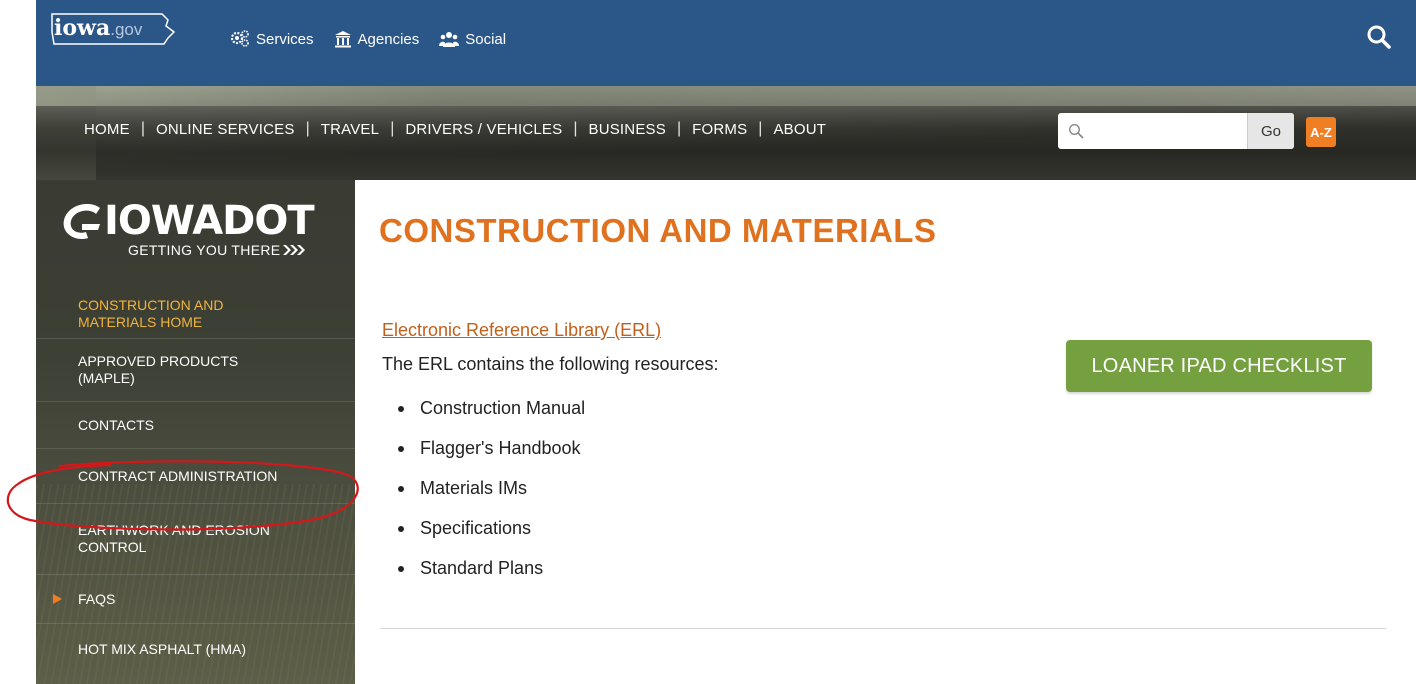 The height and width of the screenshot is (684, 1416). I want to click on top-nav: Services Agencies Social, so click(368, 39).